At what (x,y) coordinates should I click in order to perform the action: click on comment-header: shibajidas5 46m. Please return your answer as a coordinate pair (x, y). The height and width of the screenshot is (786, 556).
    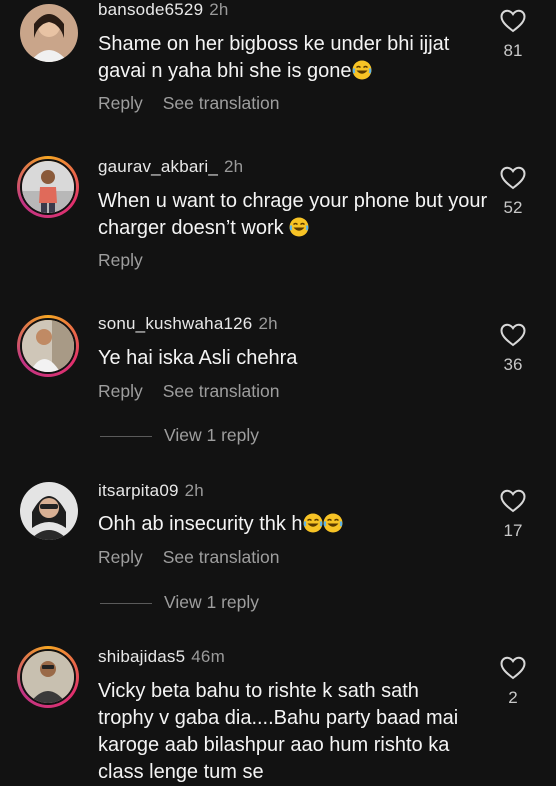
    Looking at the image, I should click on (161, 657).